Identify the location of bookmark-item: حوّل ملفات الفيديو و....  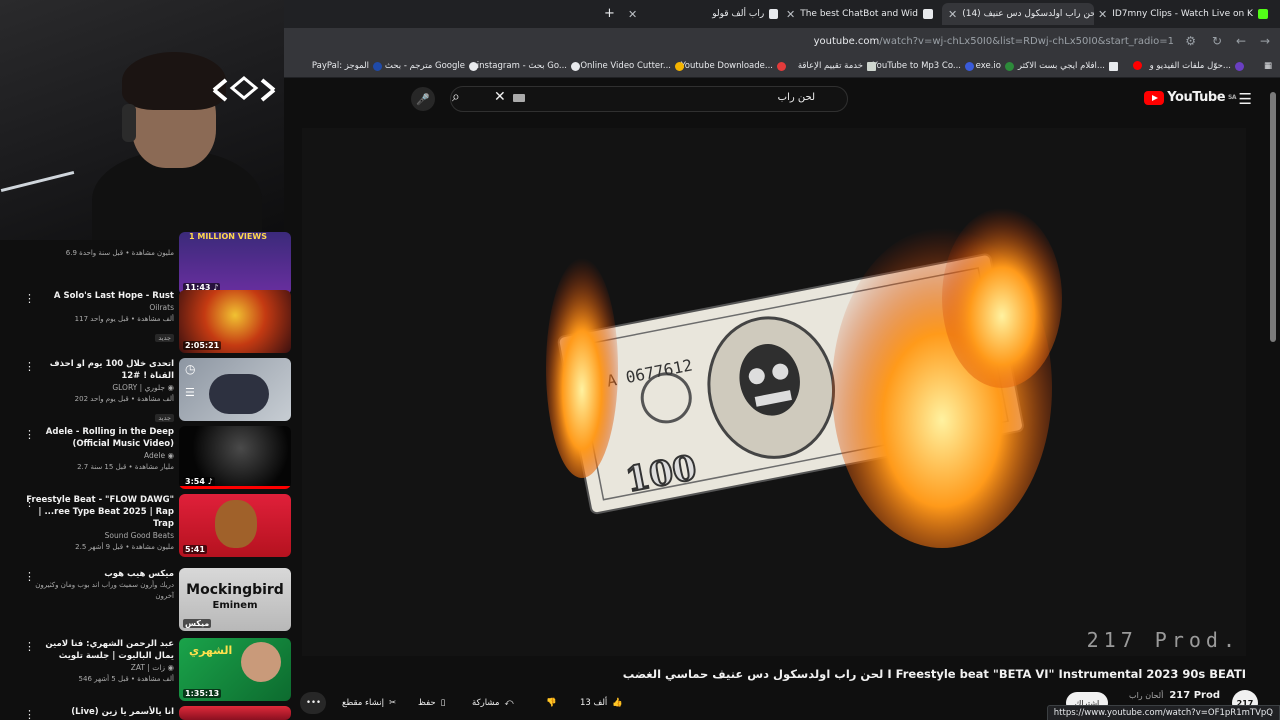
(1197, 66).